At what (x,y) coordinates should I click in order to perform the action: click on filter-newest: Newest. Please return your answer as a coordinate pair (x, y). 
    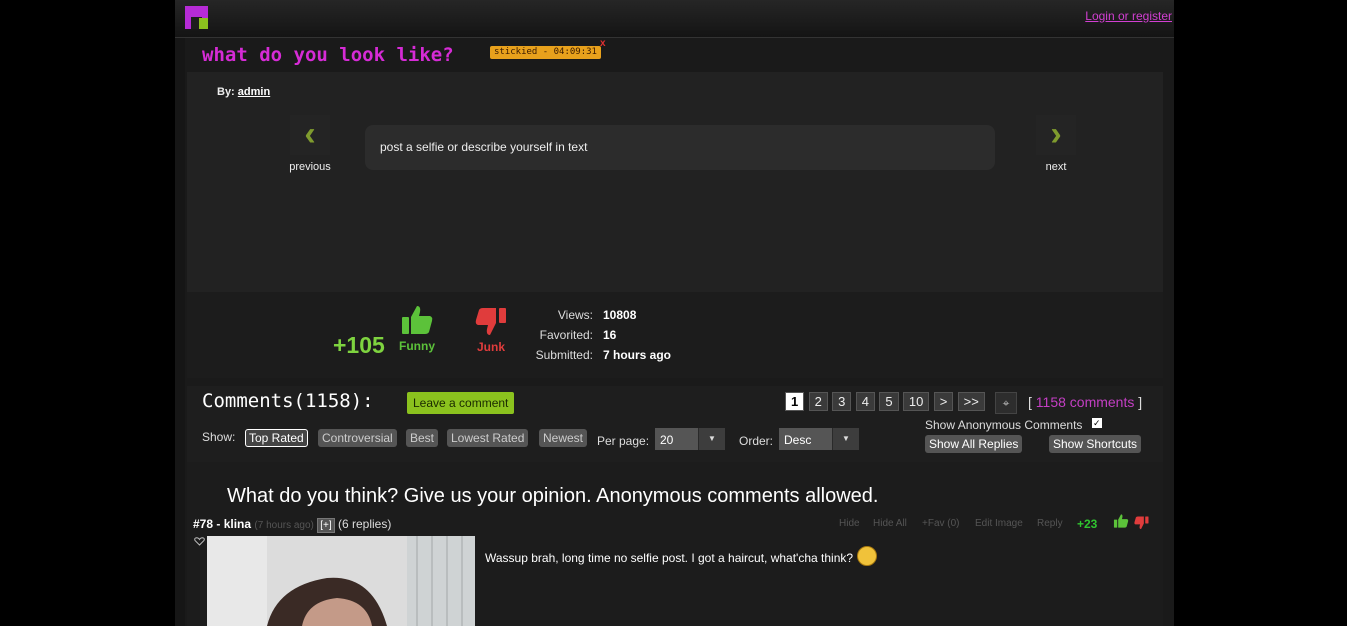
    Looking at the image, I should click on (563, 438).